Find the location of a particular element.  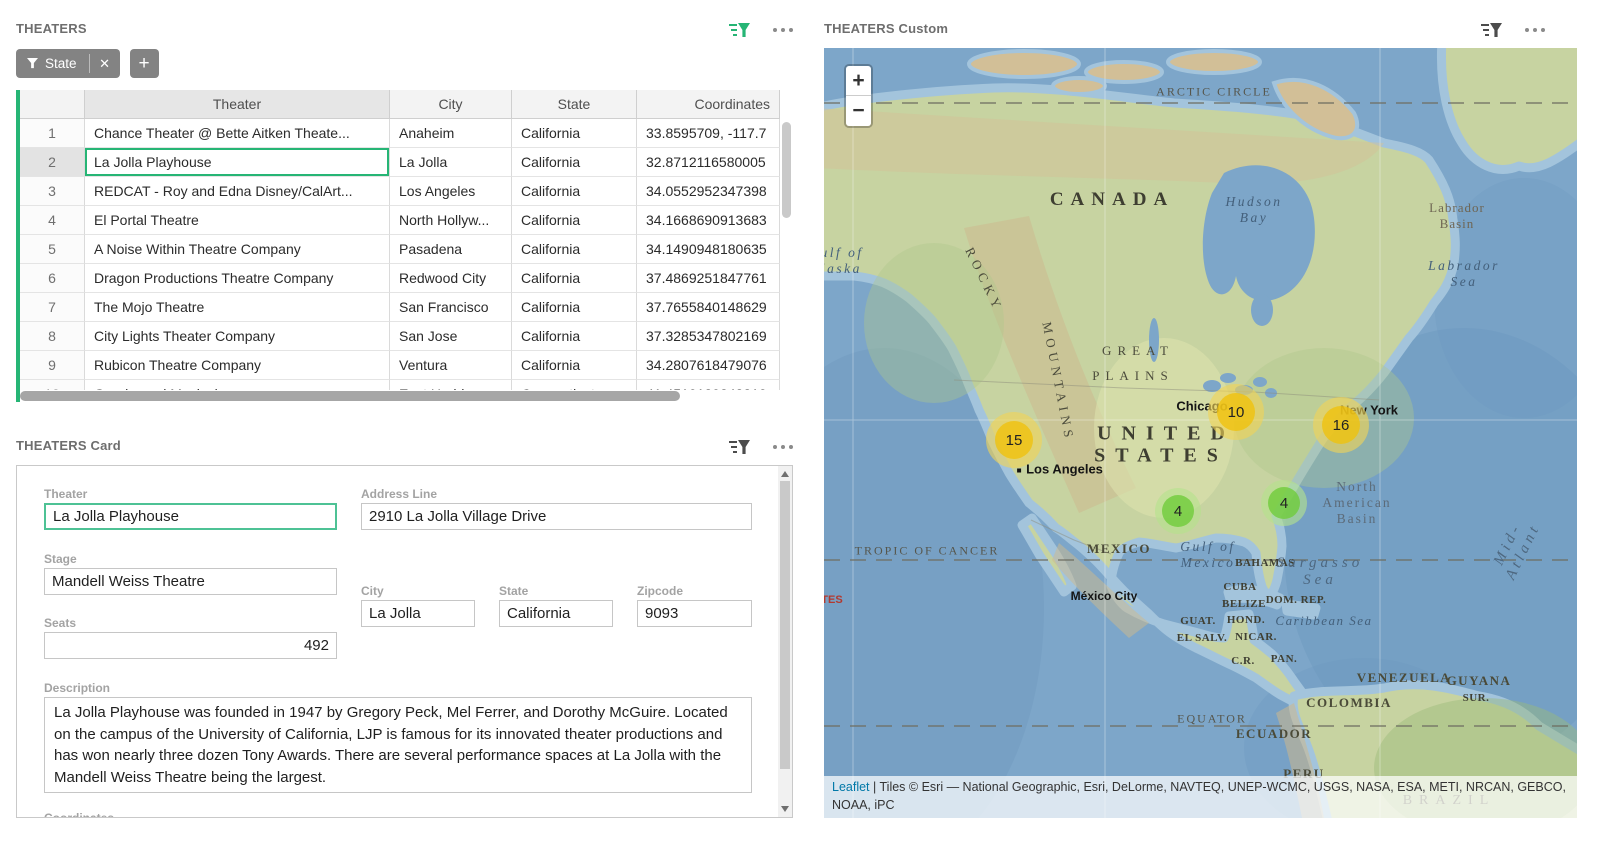

map-label-caribbean-sea: Caribbean Sea is located at coordinates (1324, 620).